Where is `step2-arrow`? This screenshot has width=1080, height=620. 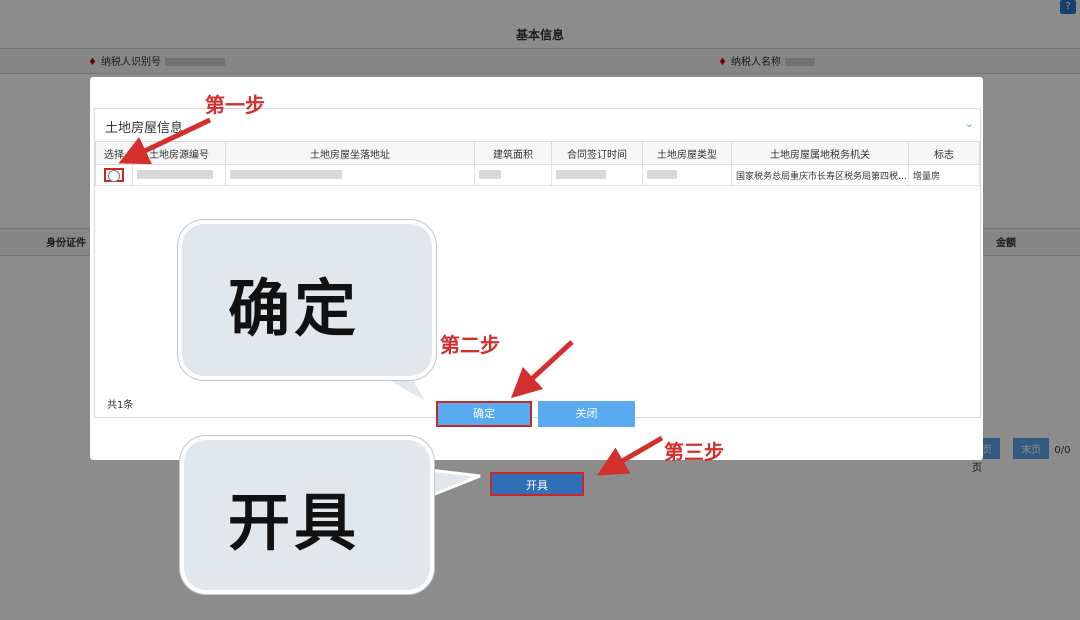 step2-arrow is located at coordinates (542, 369).